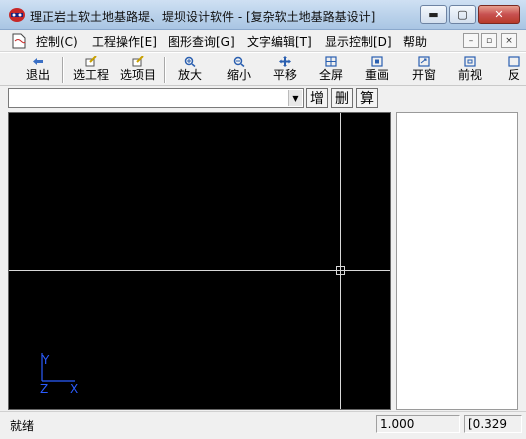 This screenshot has height=439, width=526. Describe the element at coordinates (433, 14) in the screenshot. I see `minimize-button: ▬` at that location.